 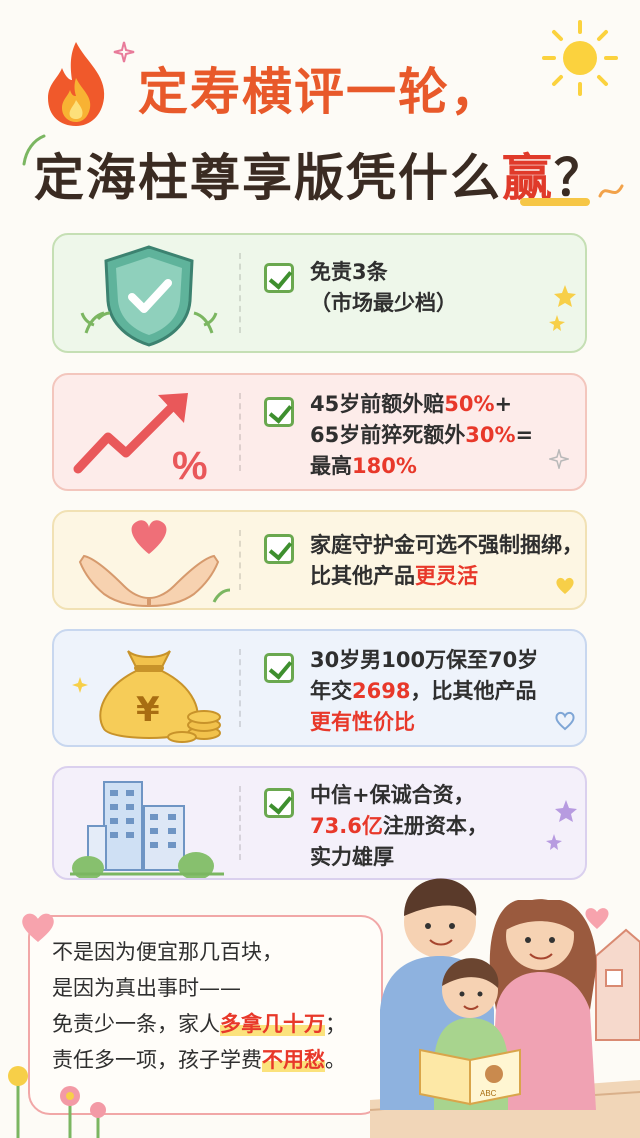 What do you see at coordinates (565, 721) in the screenshot?
I see `heart-outline-icon` at bounding box center [565, 721].